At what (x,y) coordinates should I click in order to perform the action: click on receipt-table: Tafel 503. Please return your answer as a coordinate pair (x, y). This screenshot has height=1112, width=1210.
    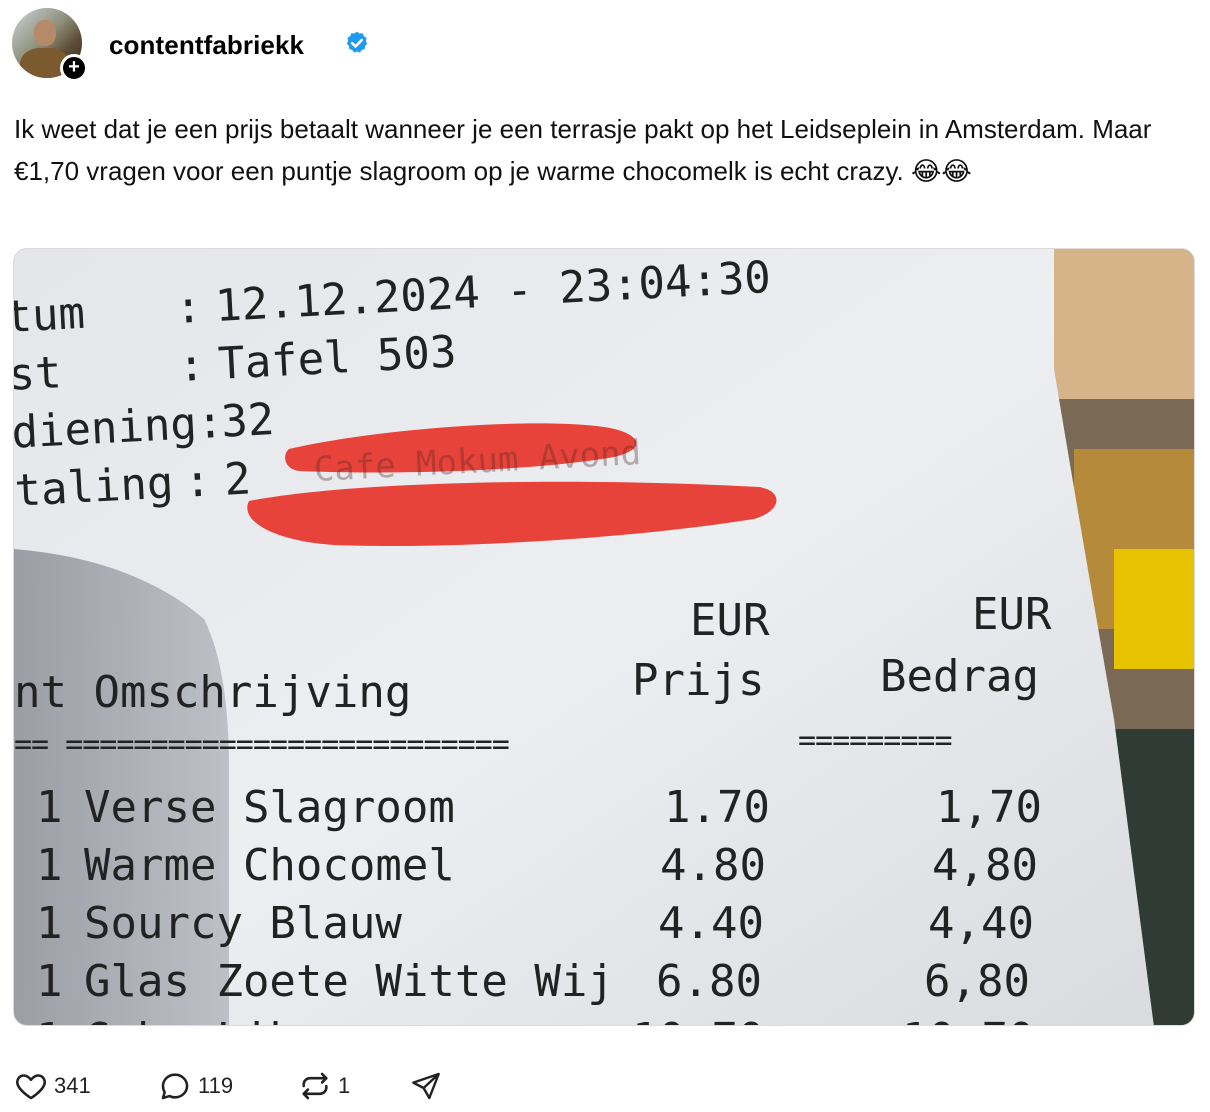
    Looking at the image, I should click on (337, 358).